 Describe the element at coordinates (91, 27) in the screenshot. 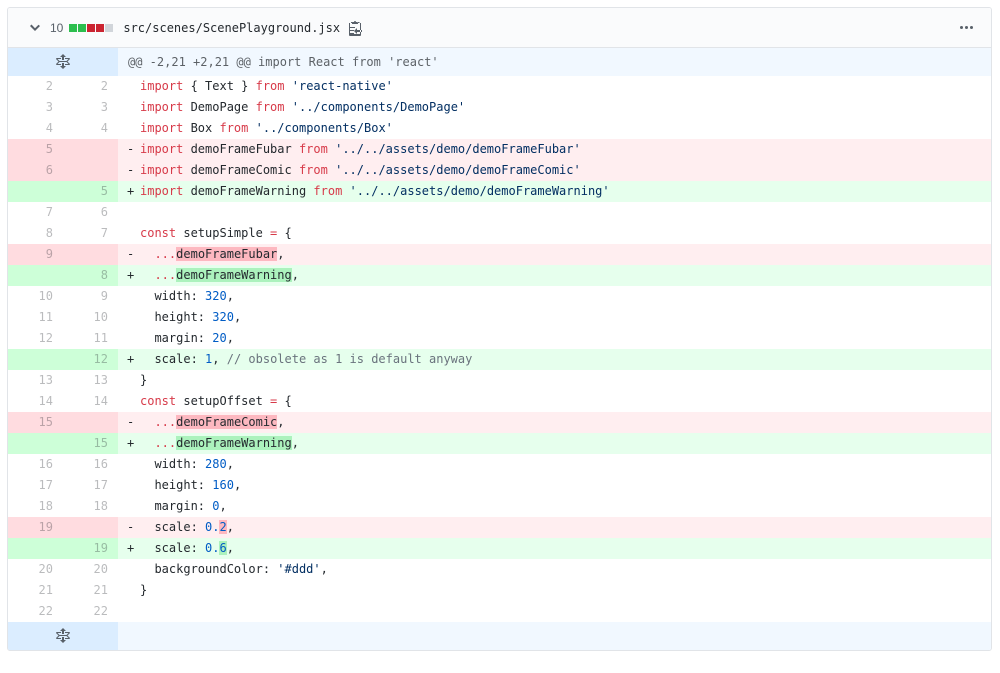

I see `diffstat-square-del` at that location.